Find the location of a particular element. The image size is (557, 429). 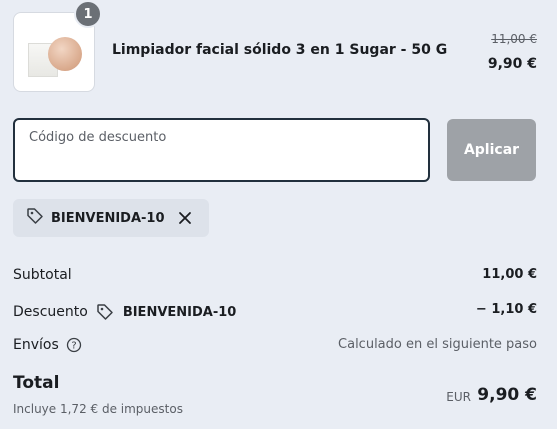

total-label: Total is located at coordinates (36, 383).